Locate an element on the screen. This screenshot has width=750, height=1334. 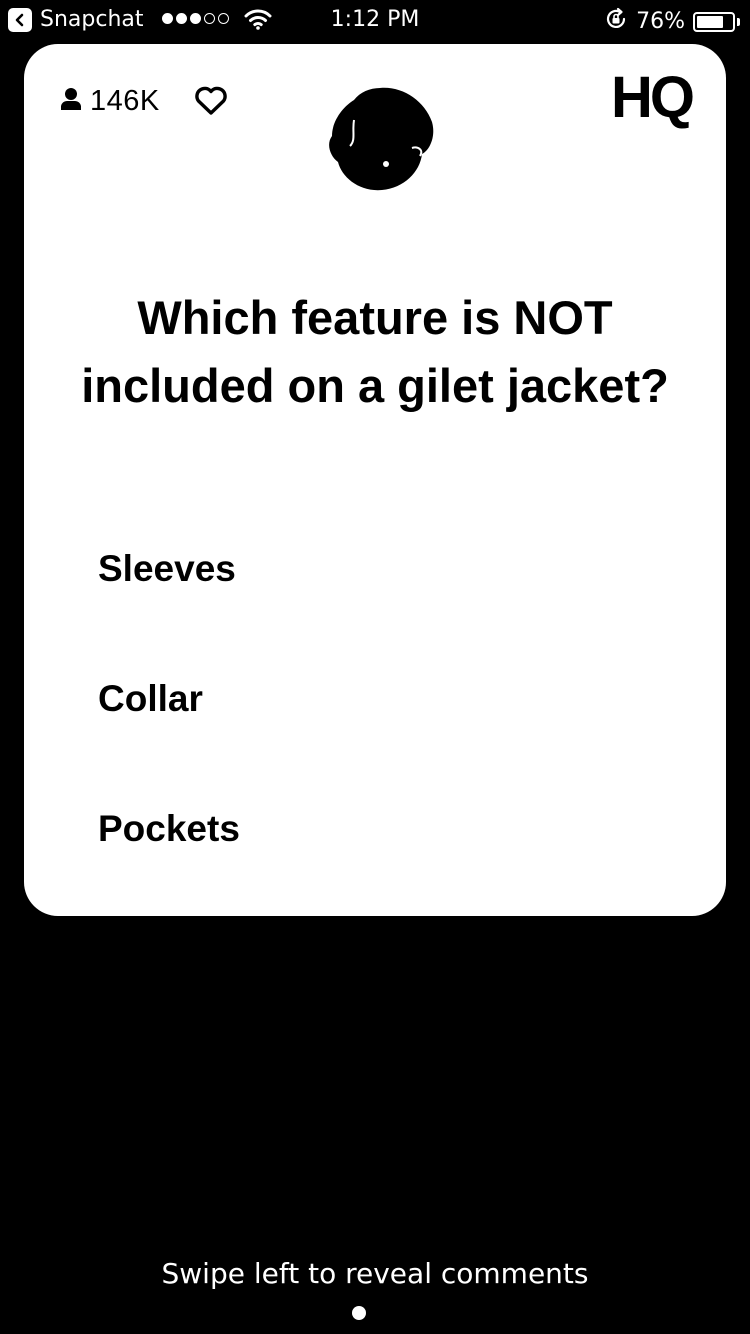
battery-icon is located at coordinates (714, 22).